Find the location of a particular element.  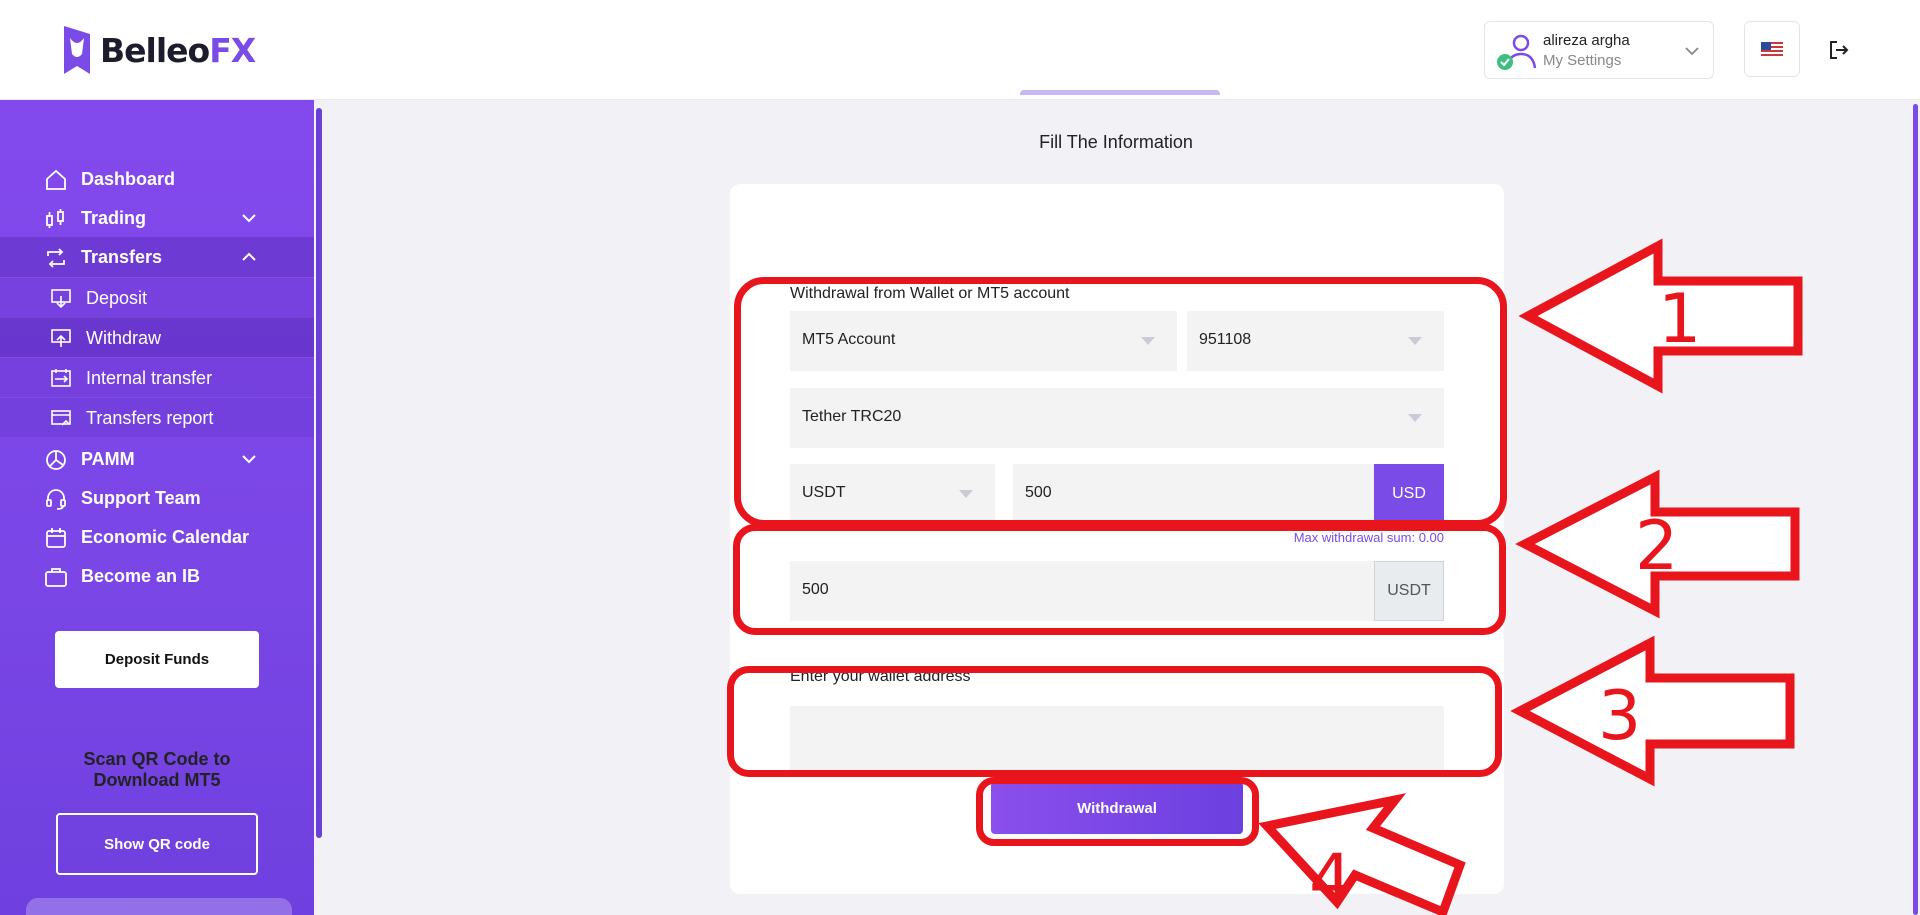

annotation-arrow-2-icon: 2 is located at coordinates (1657, 544).